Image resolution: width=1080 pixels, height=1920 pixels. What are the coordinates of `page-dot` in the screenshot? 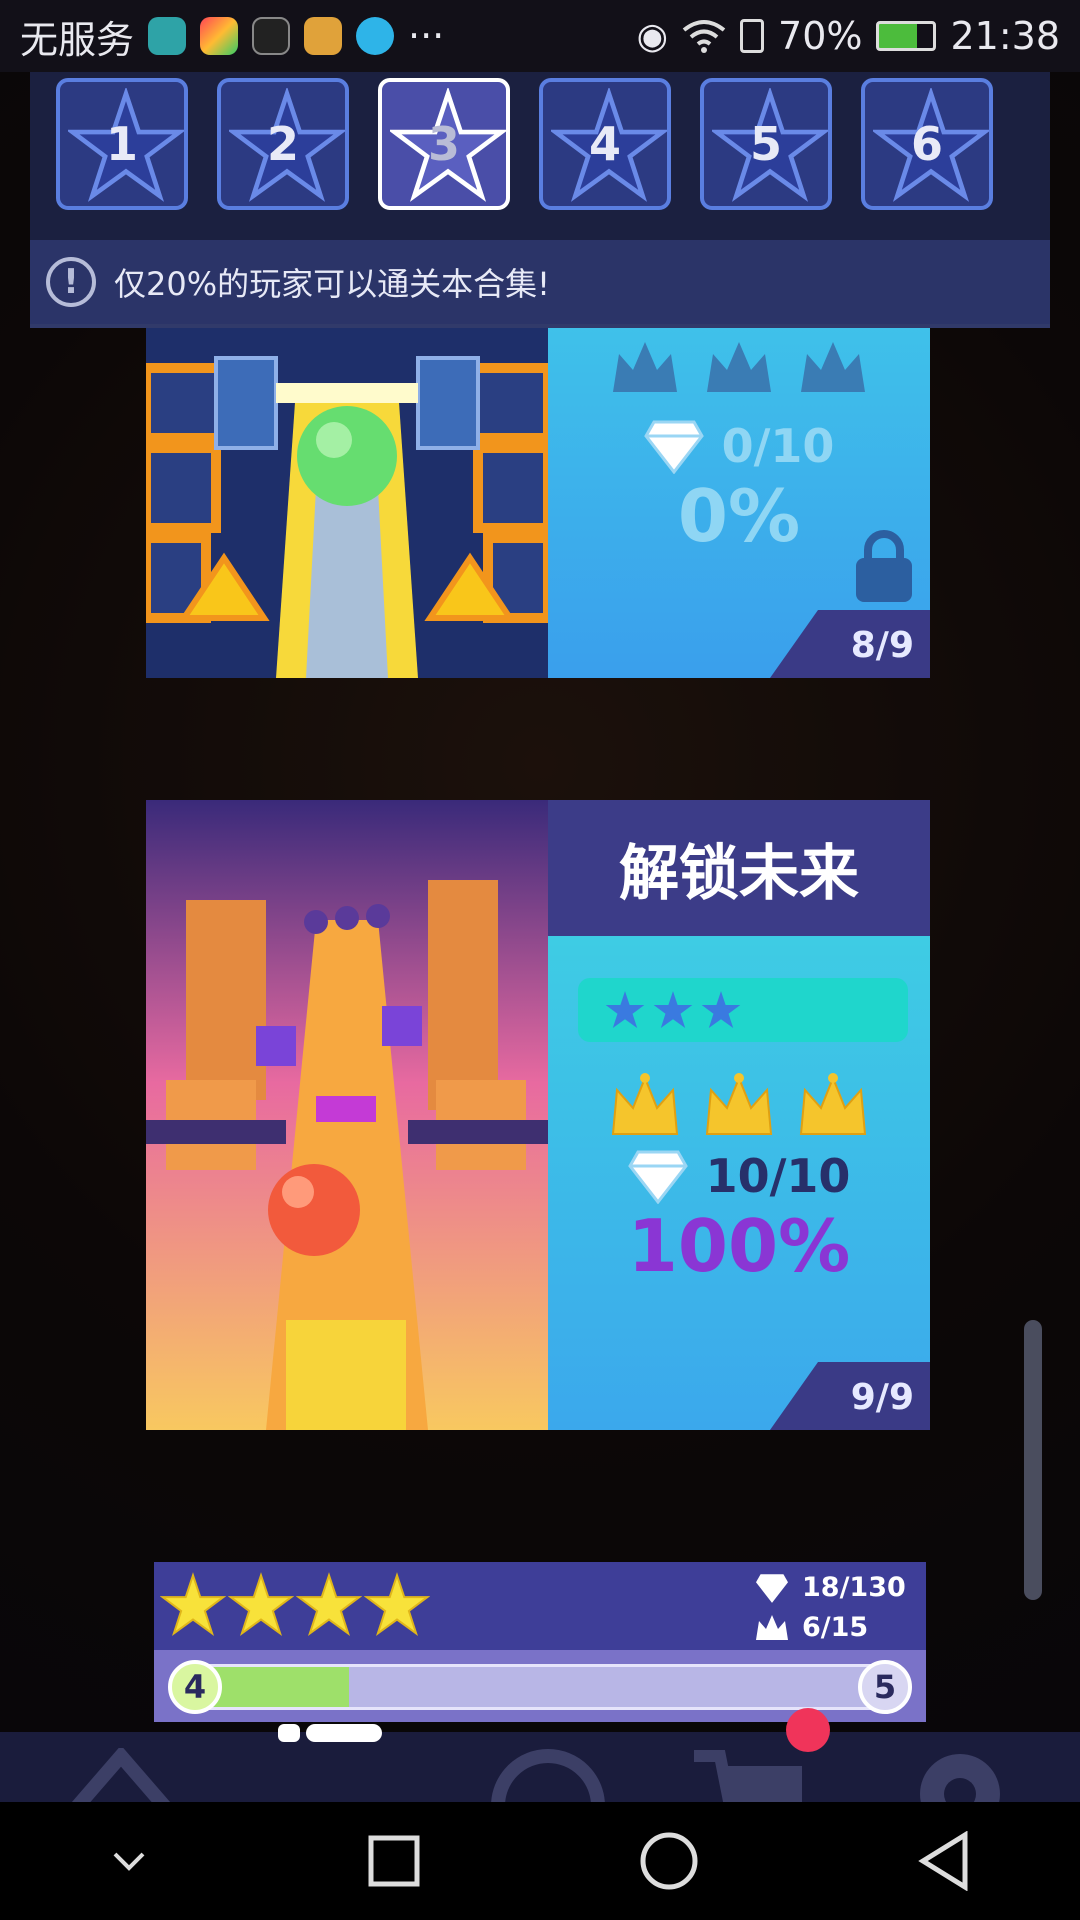 It's located at (289, 1733).